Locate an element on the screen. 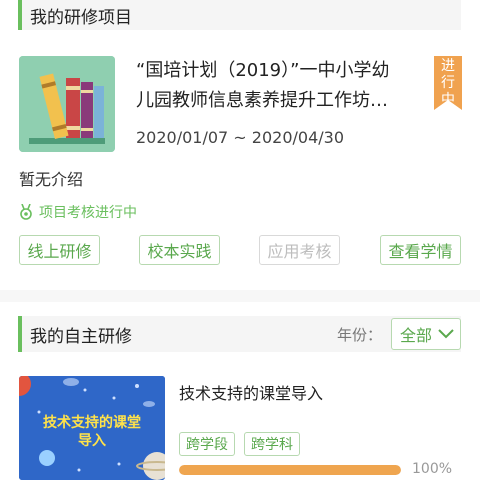  project-title-line1: “国培计划（2019）”一中小学幼 is located at coordinates (263, 70).